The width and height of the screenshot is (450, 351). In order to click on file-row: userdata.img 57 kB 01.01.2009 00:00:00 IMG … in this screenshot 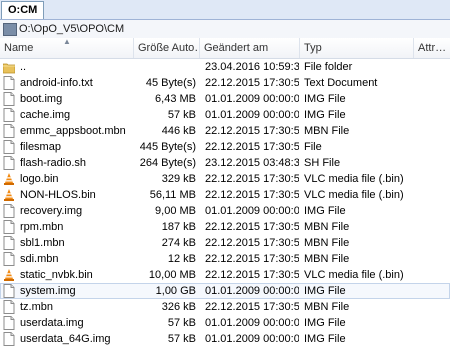, I will do `click(225, 323)`.